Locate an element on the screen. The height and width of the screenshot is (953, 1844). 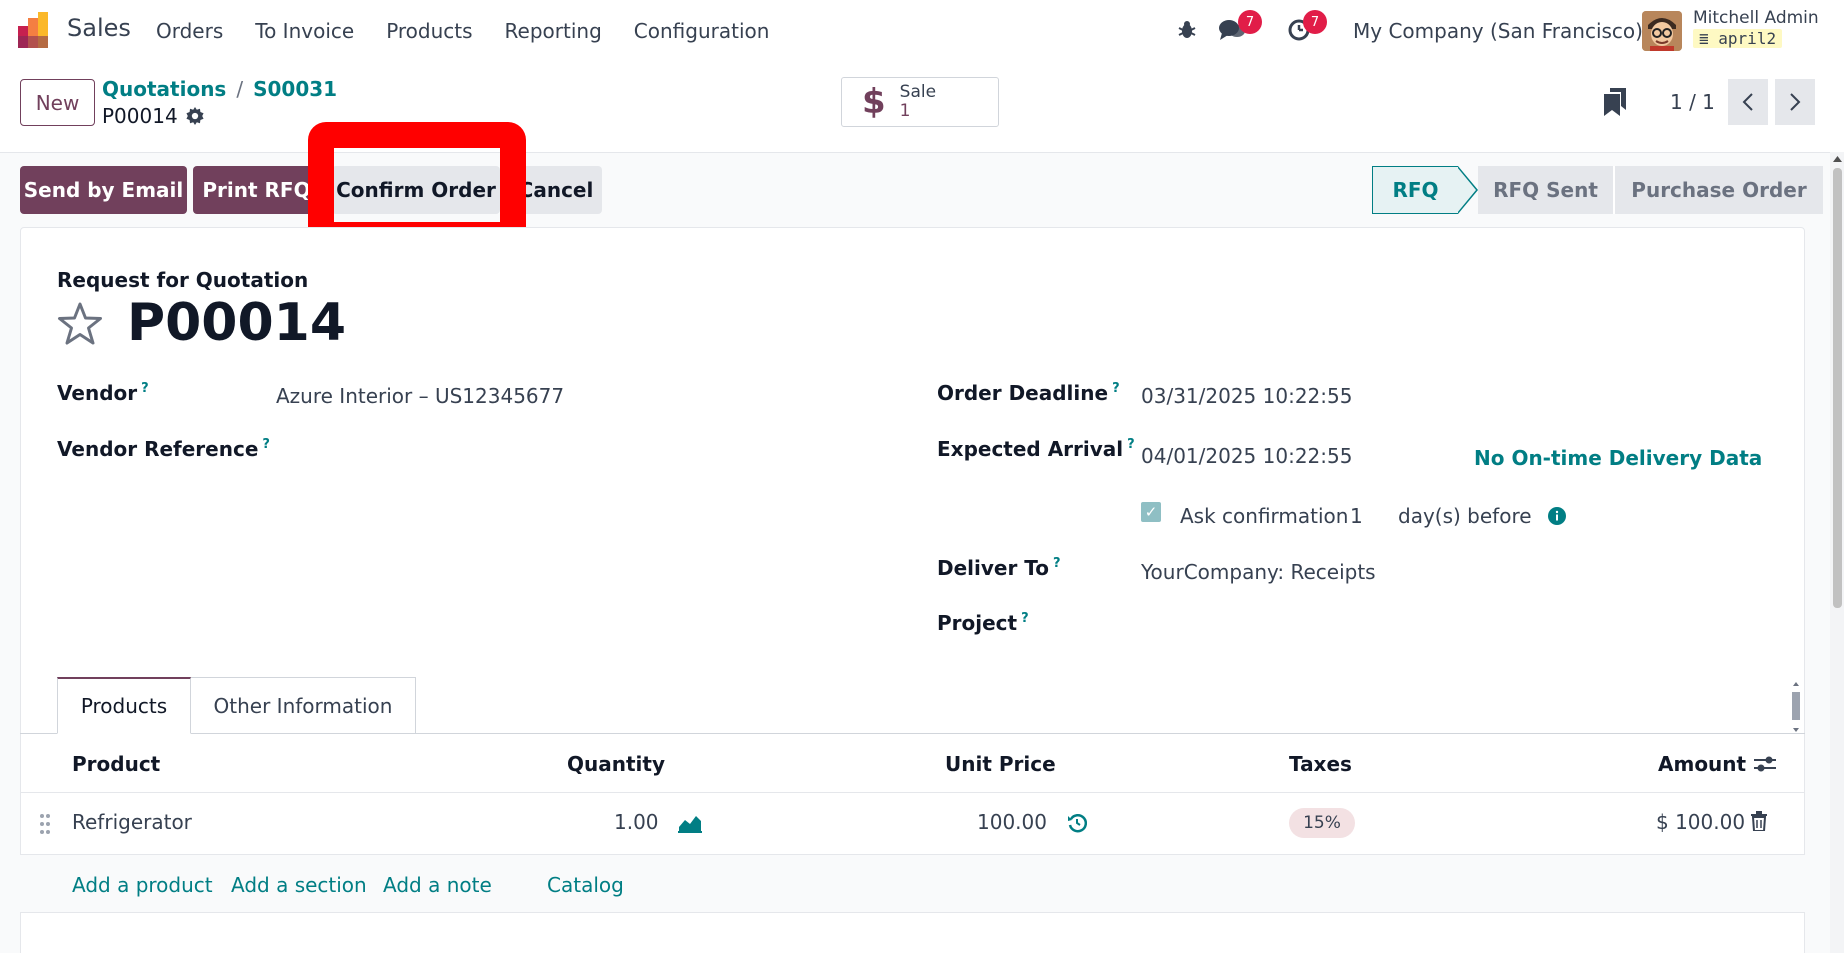
column-taxes: Taxes is located at coordinates (1320, 764).